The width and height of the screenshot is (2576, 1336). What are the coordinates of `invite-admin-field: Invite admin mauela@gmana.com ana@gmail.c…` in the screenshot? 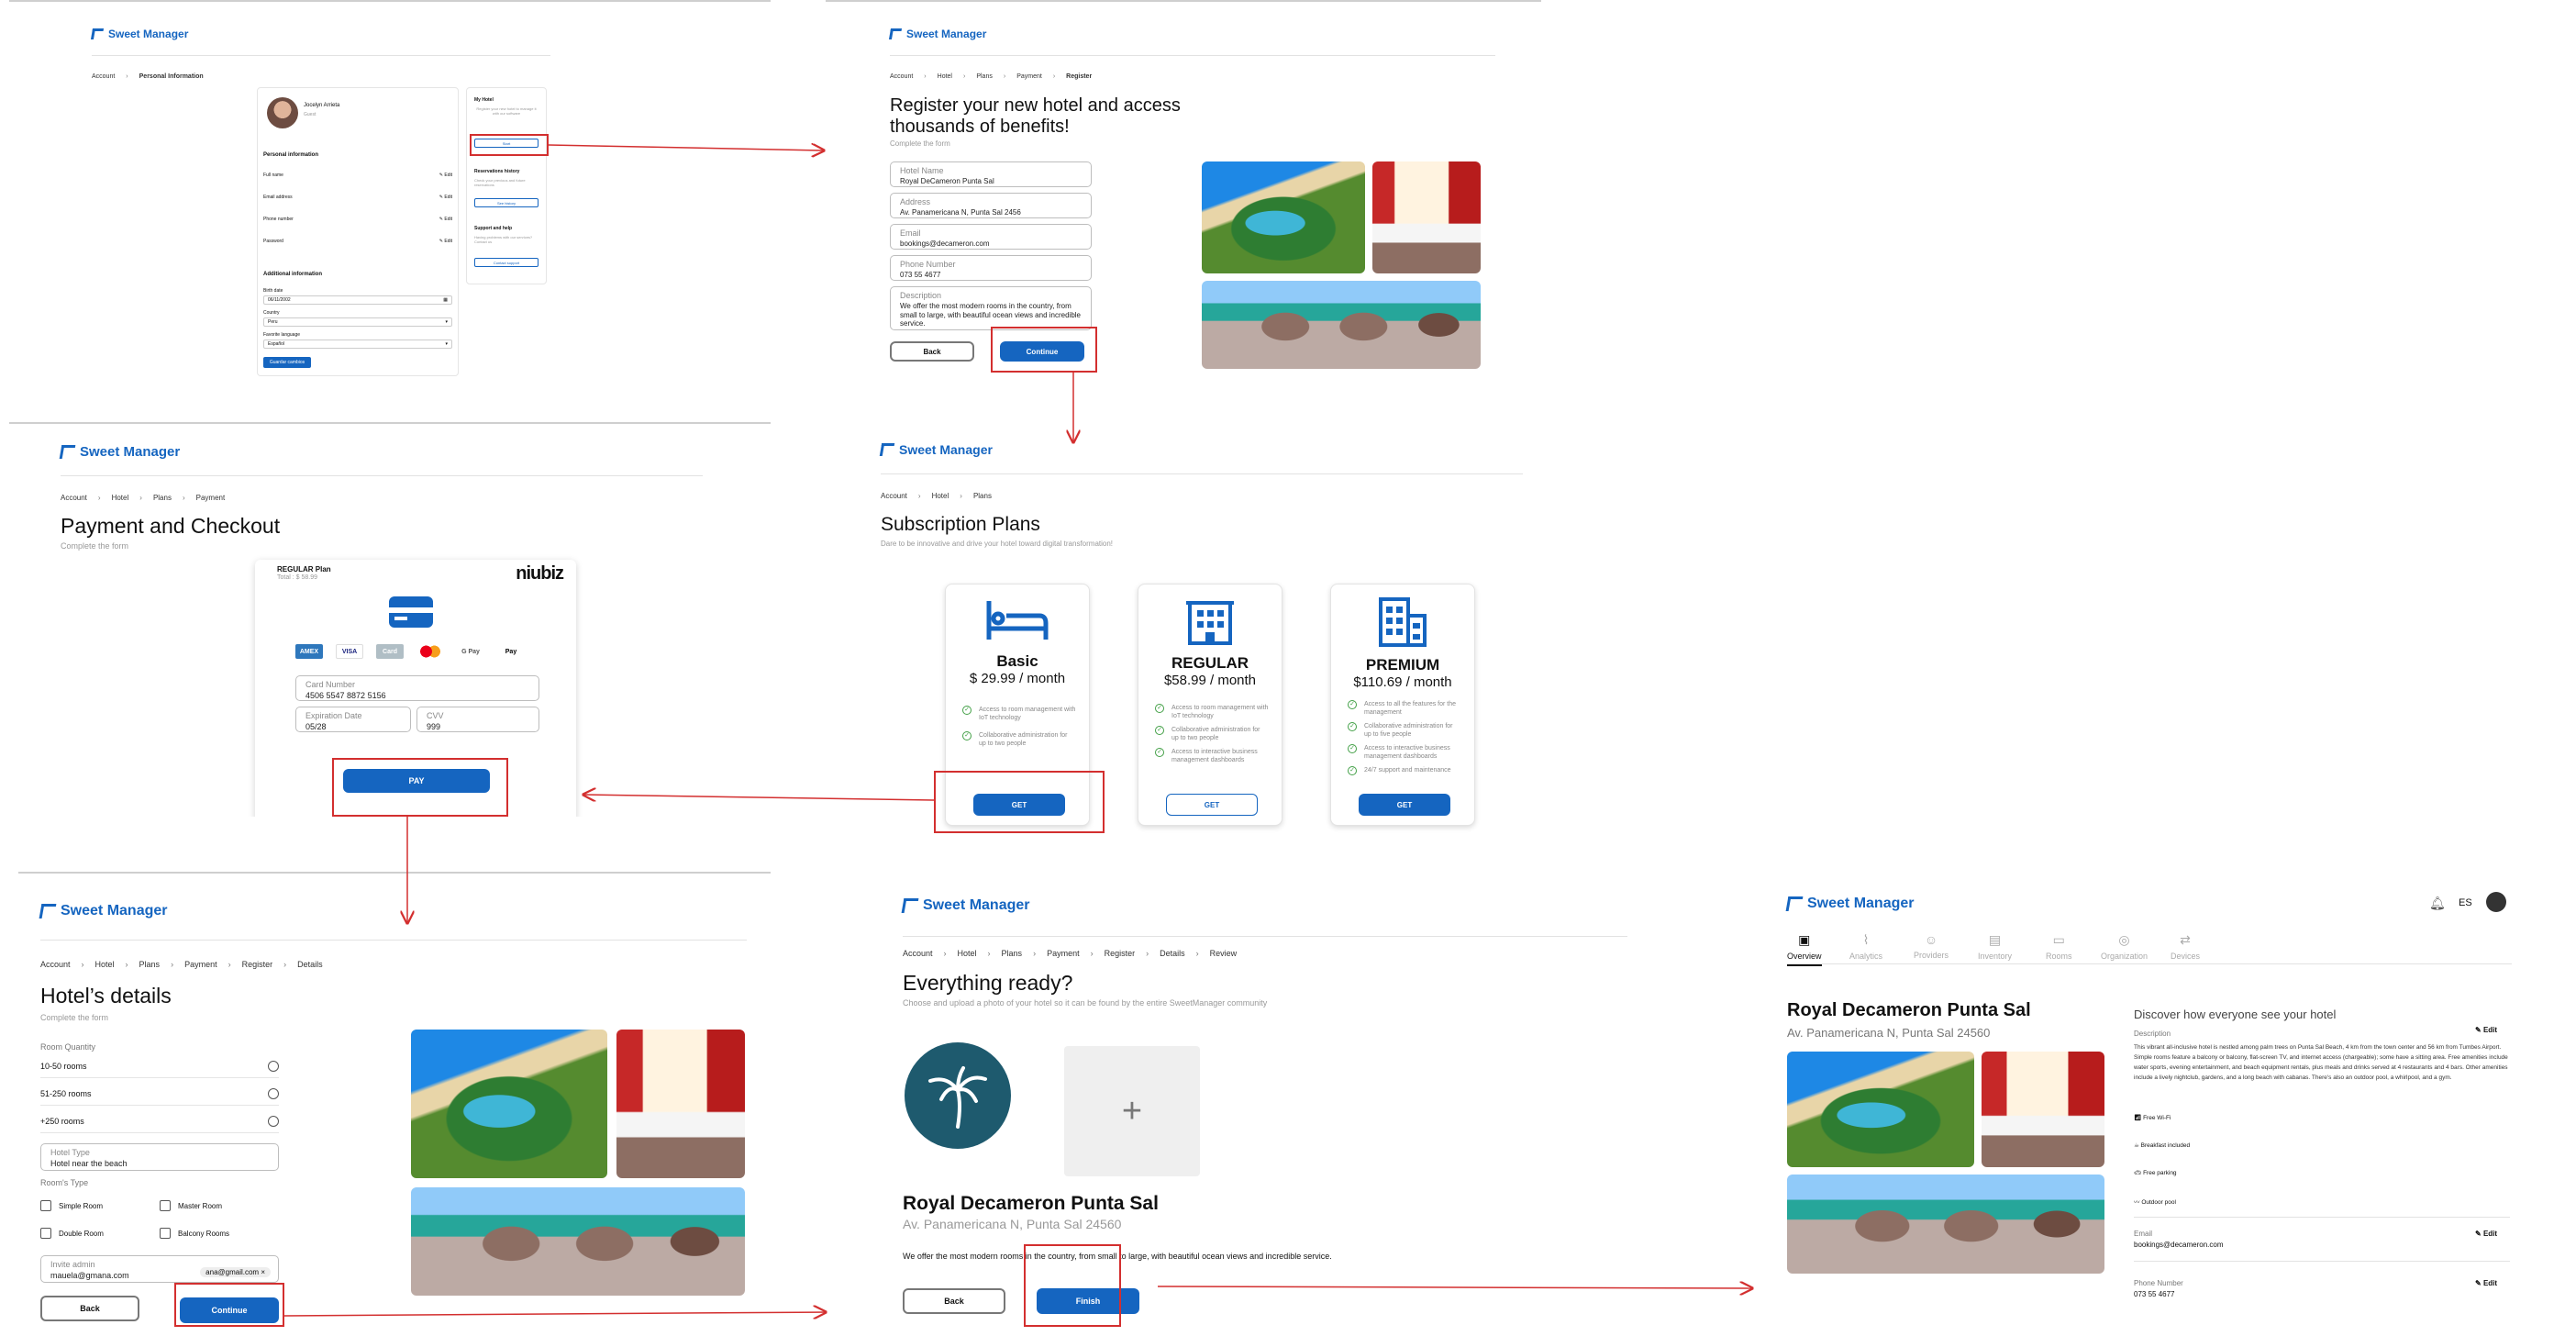 It's located at (159, 1269).